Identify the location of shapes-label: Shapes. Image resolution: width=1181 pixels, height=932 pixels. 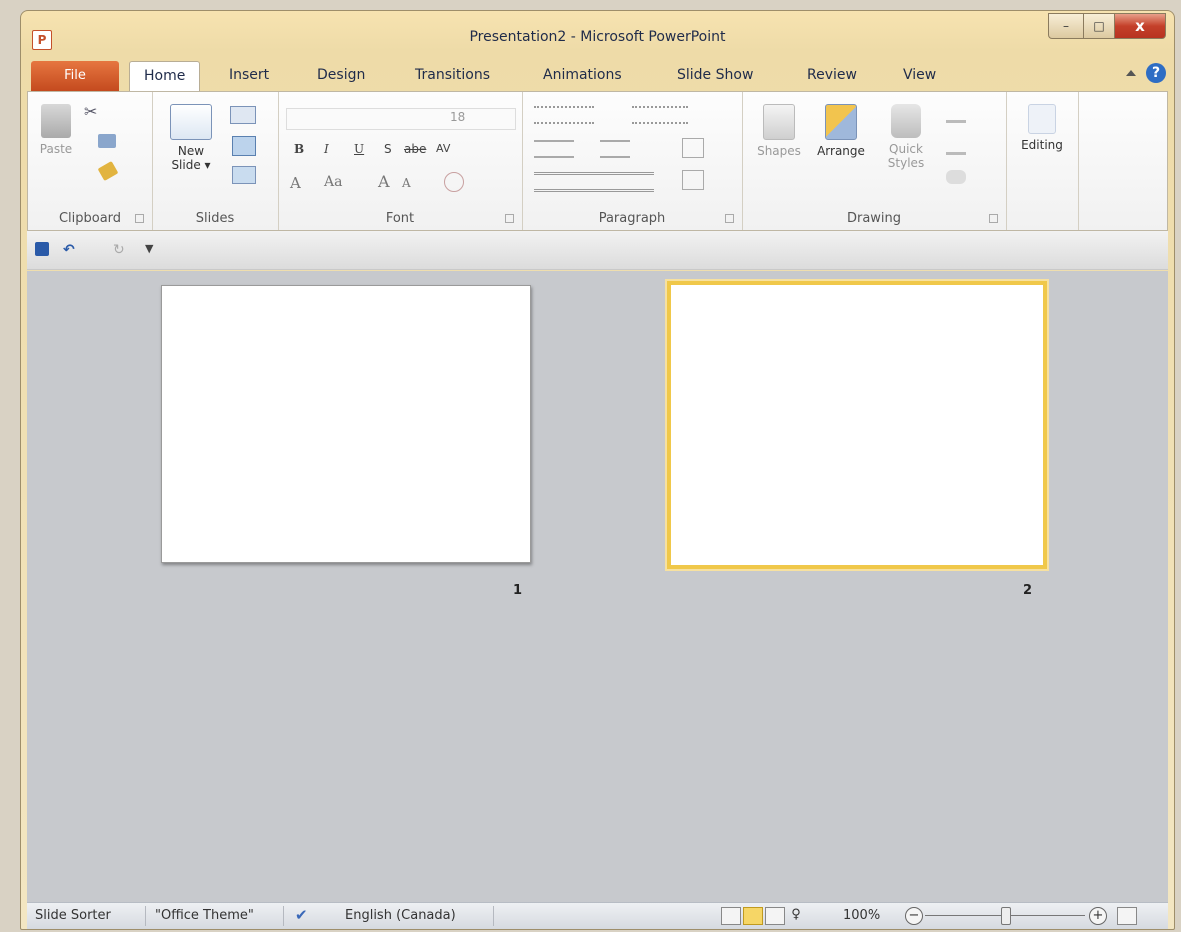
(779, 151).